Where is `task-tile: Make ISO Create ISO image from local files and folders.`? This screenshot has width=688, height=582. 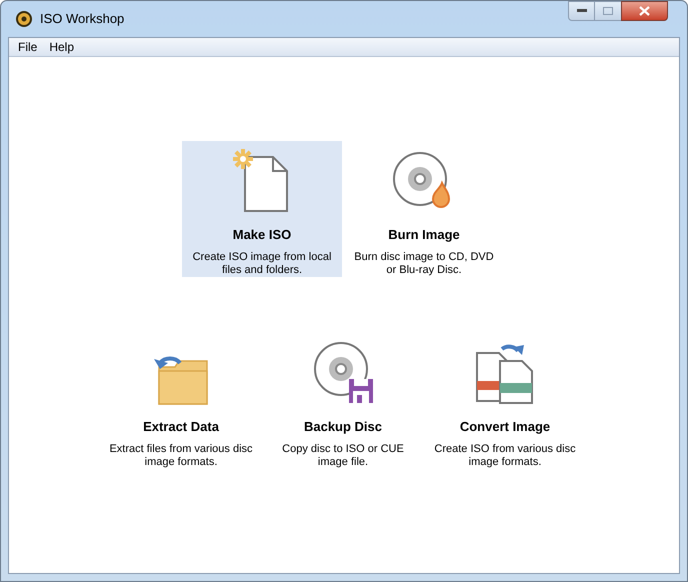 task-tile: Make ISO Create ISO image from local files and folders. is located at coordinates (262, 209).